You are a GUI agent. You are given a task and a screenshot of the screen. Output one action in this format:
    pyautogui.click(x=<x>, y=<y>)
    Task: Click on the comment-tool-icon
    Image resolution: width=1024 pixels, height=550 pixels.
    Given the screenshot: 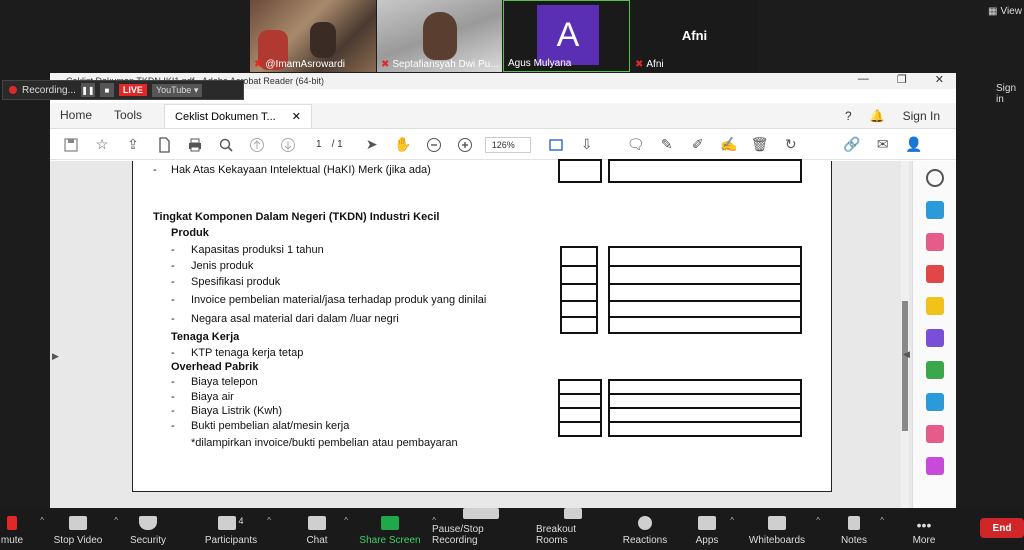 What is the action you would take?
    pyautogui.click(x=935, y=306)
    